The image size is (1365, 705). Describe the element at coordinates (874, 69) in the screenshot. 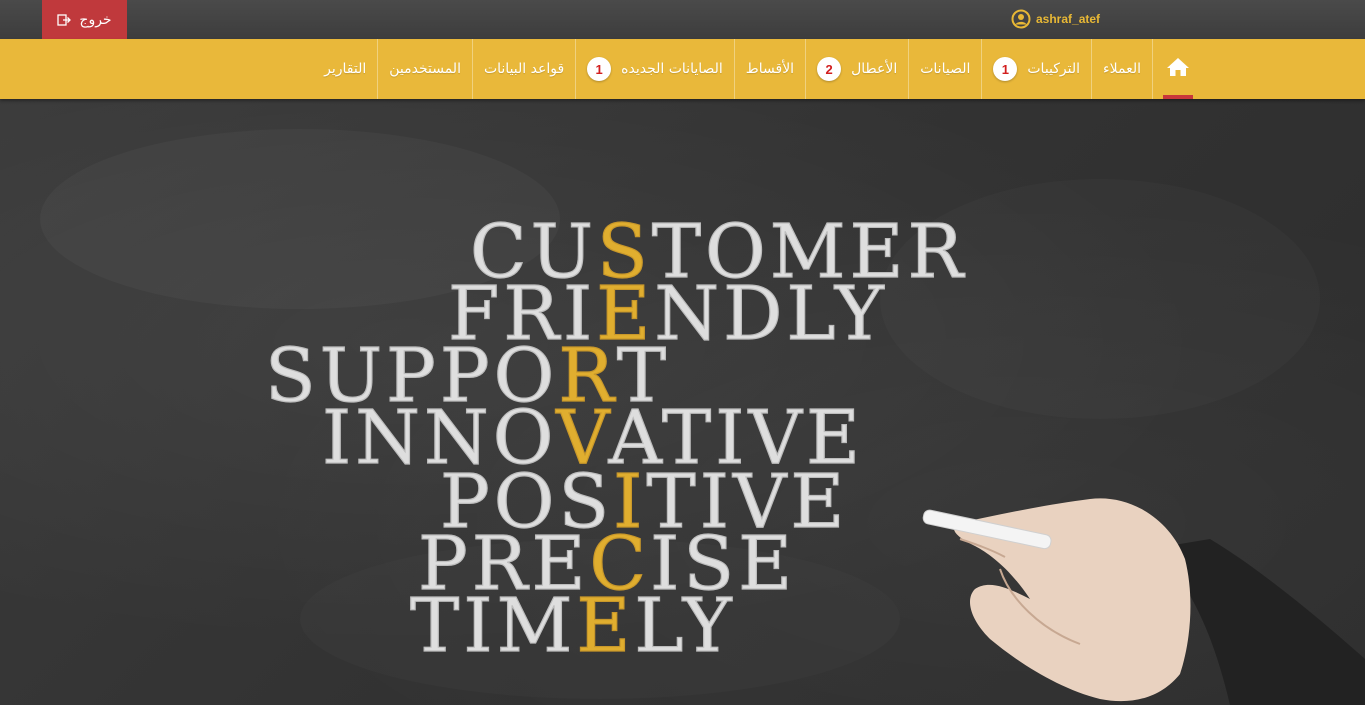

I see `nav-label: الأعطال` at that location.